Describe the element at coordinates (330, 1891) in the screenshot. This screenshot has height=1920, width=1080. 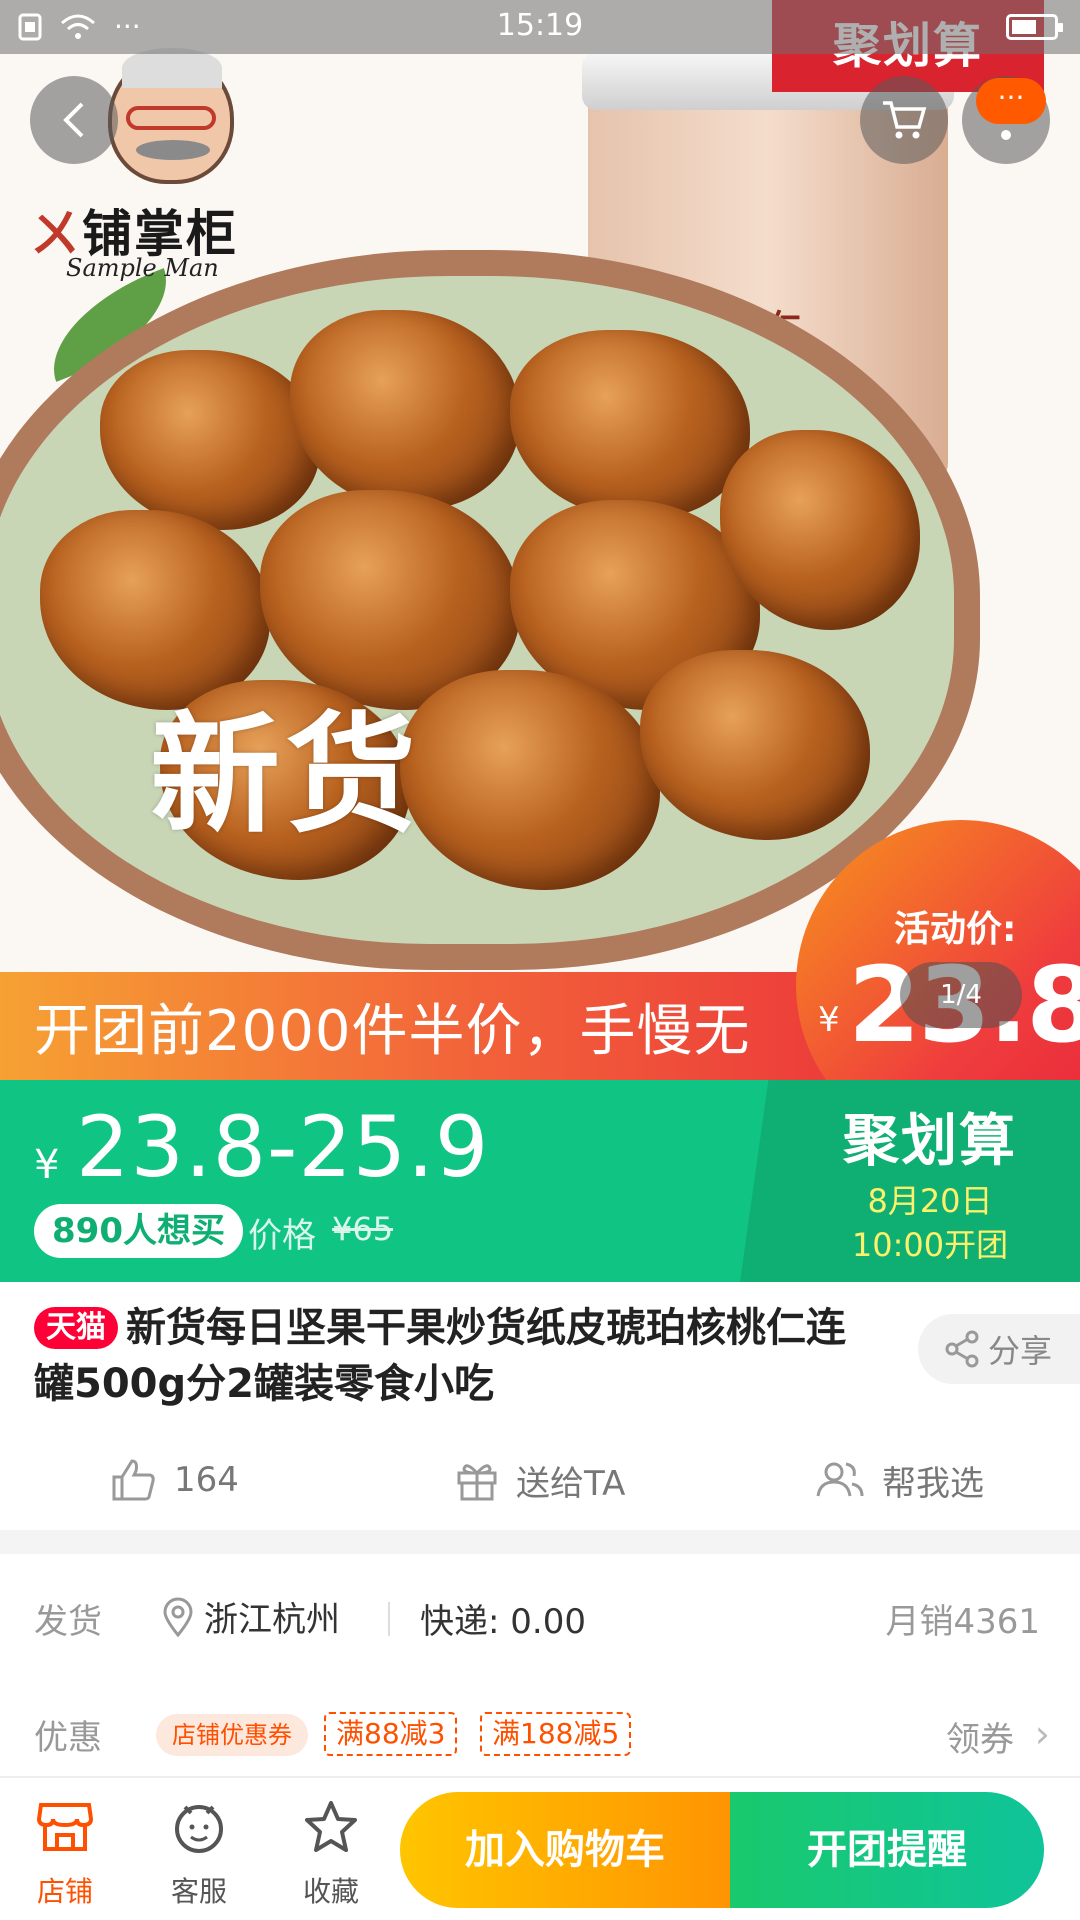
I see `tab-label: 收藏` at that location.